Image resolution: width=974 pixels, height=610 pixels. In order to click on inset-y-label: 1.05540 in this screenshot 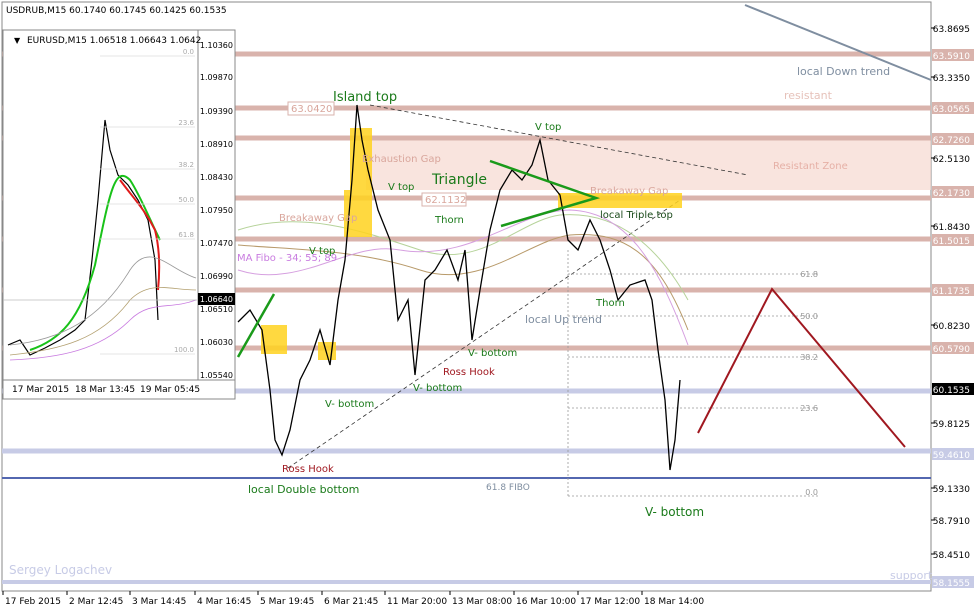, I will do `click(216, 375)`.